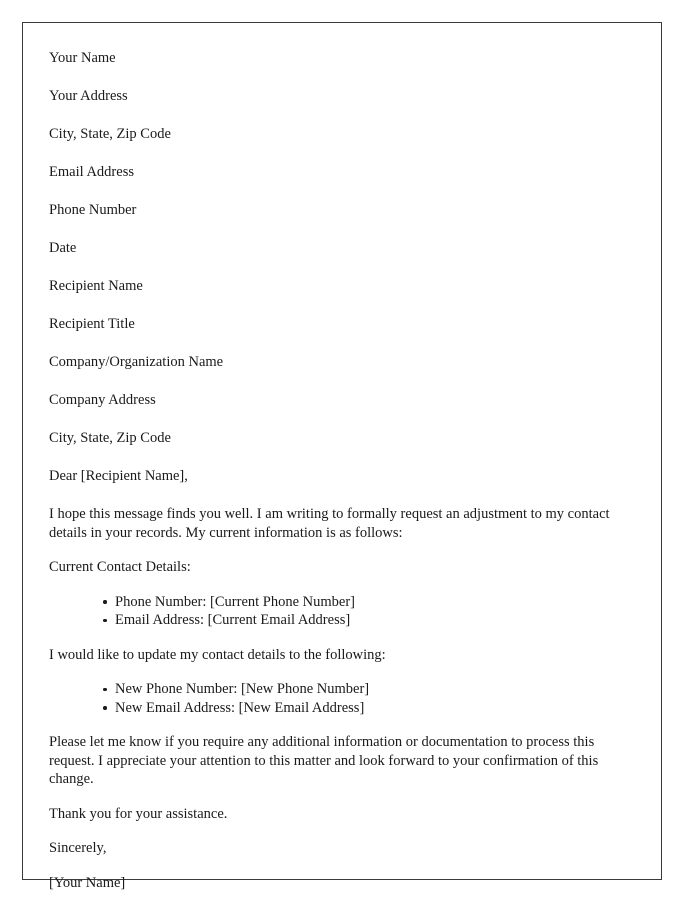 This screenshot has height=900, width=700. What do you see at coordinates (361, 602) in the screenshot?
I see `list-item: Phone Number: [Current Phone Number]` at bounding box center [361, 602].